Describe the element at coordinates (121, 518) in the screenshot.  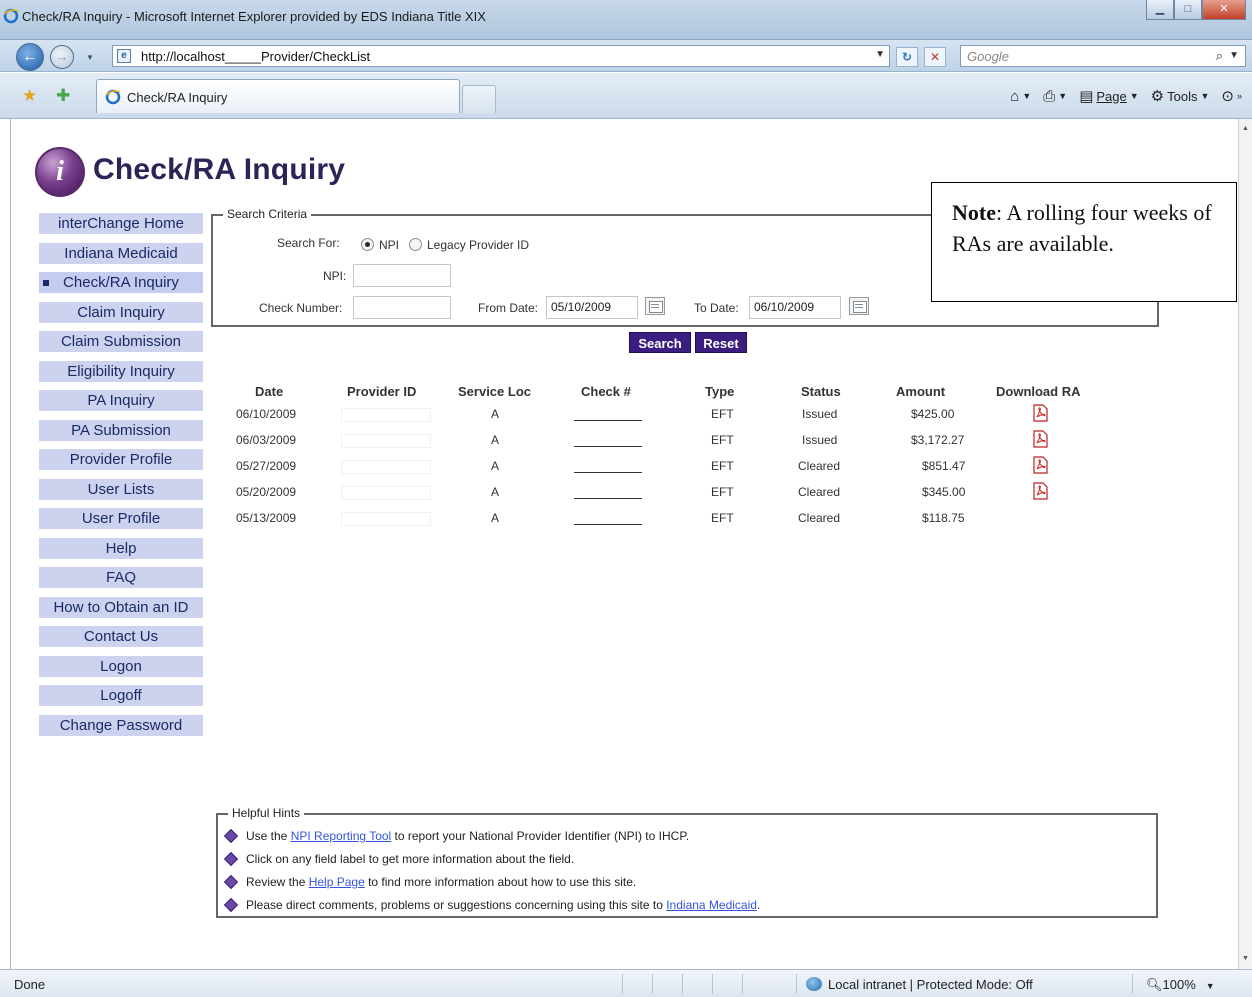
I see `nav-user-profile: User Profile` at that location.